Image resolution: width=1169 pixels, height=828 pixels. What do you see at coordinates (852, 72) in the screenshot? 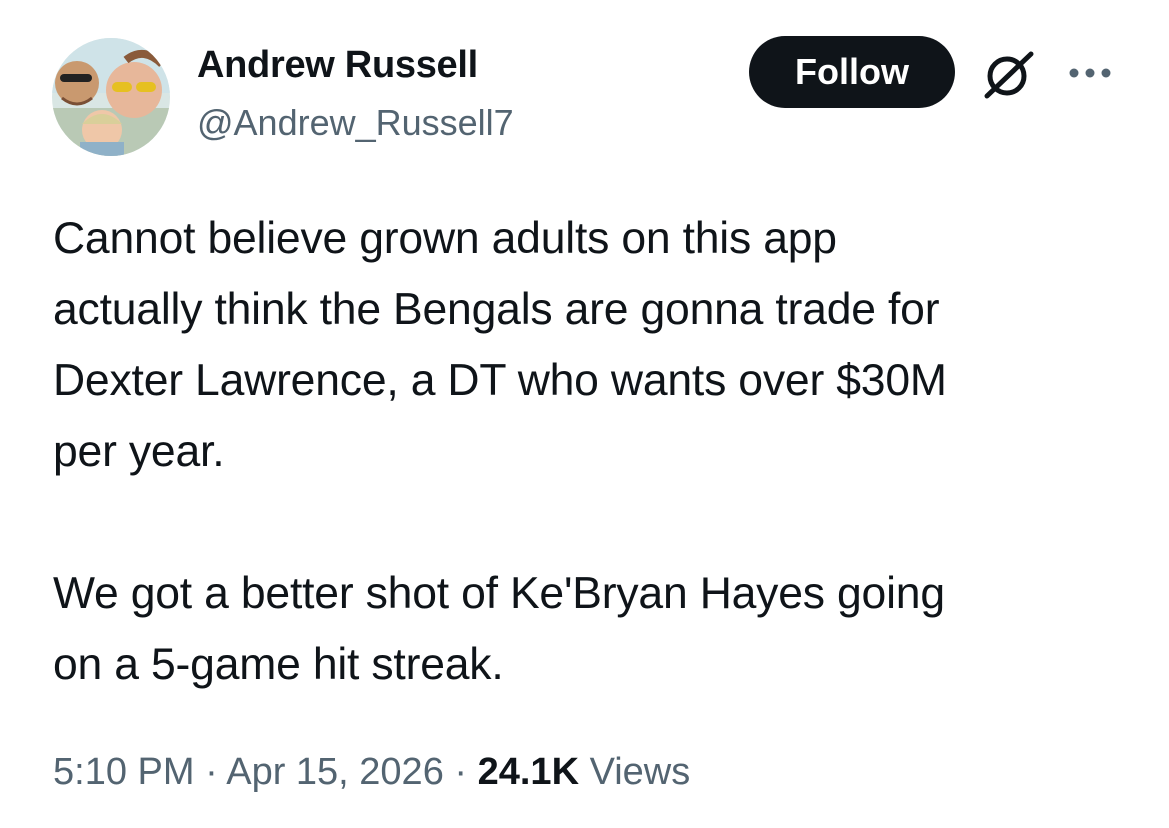
I see `follow-button: Follow` at bounding box center [852, 72].